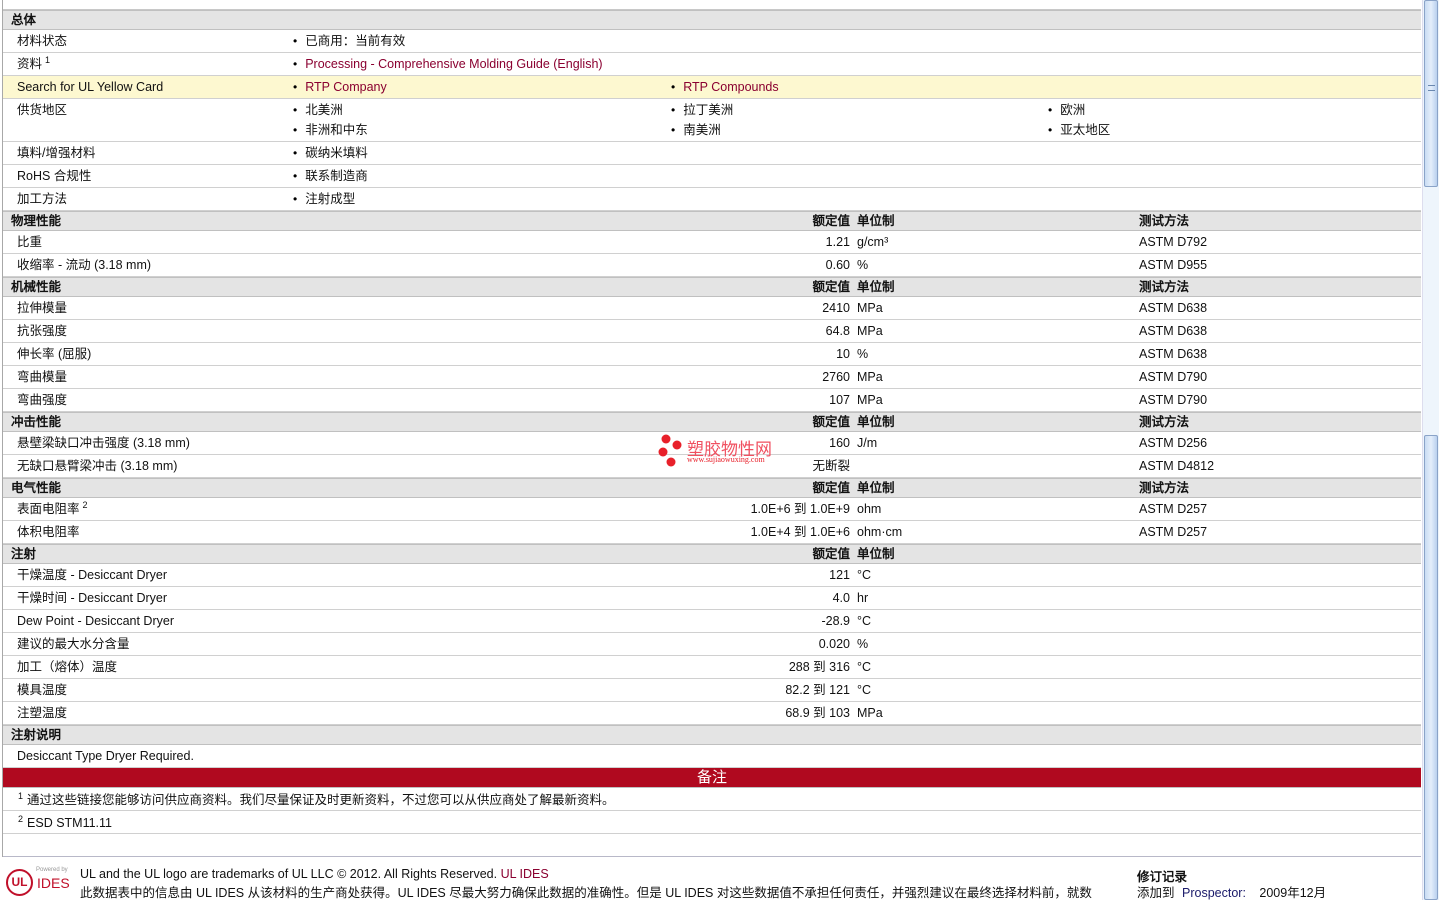  I want to click on section-title: 冲击性能, so click(36, 422).